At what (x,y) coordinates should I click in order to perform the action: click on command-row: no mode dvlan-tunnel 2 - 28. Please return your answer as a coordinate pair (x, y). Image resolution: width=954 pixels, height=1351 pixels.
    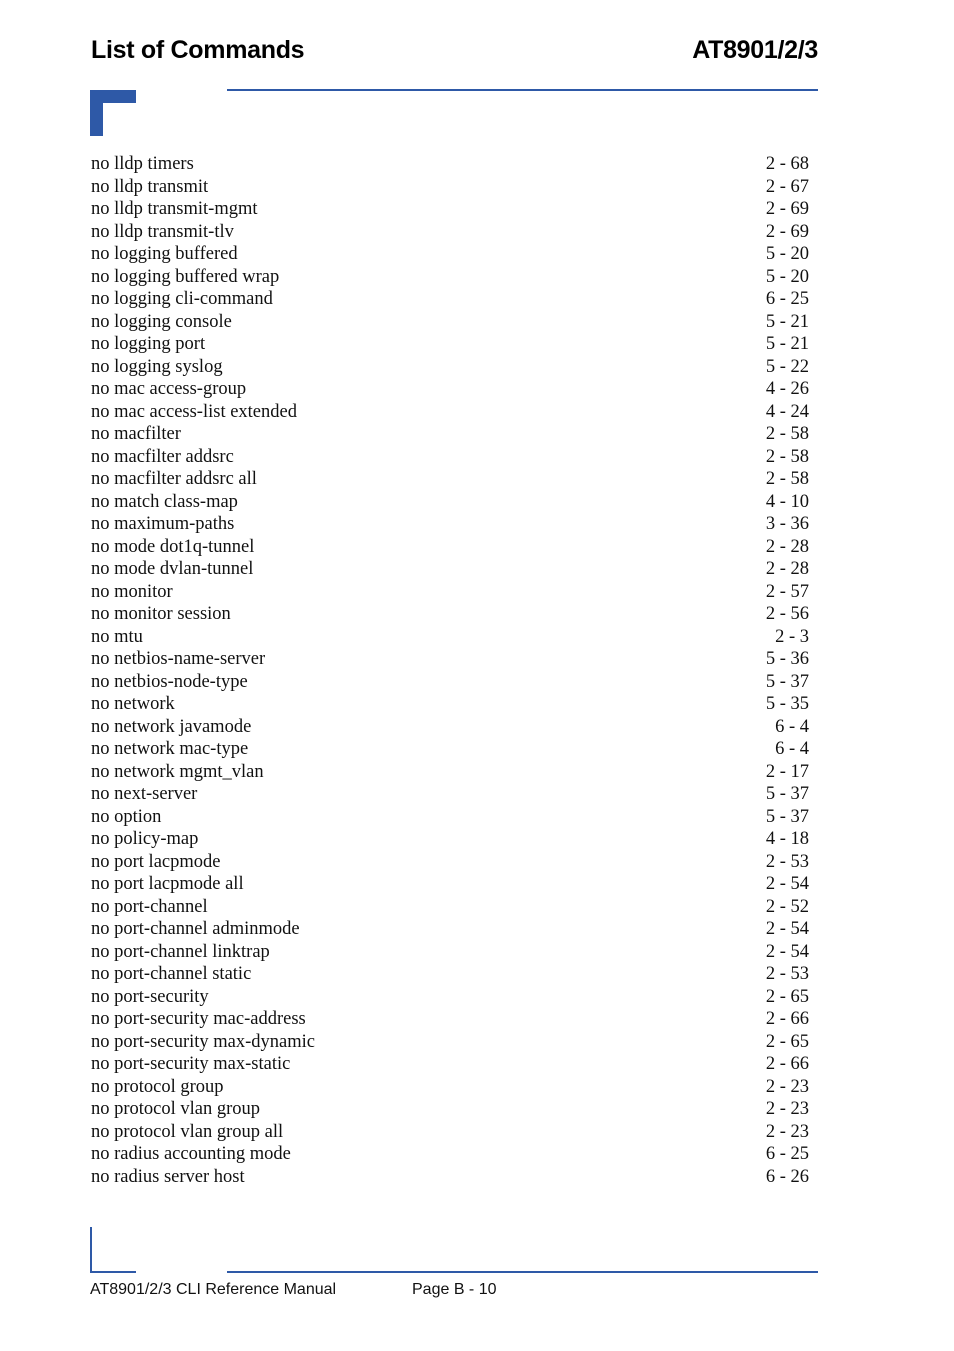
    Looking at the image, I should click on (450, 569).